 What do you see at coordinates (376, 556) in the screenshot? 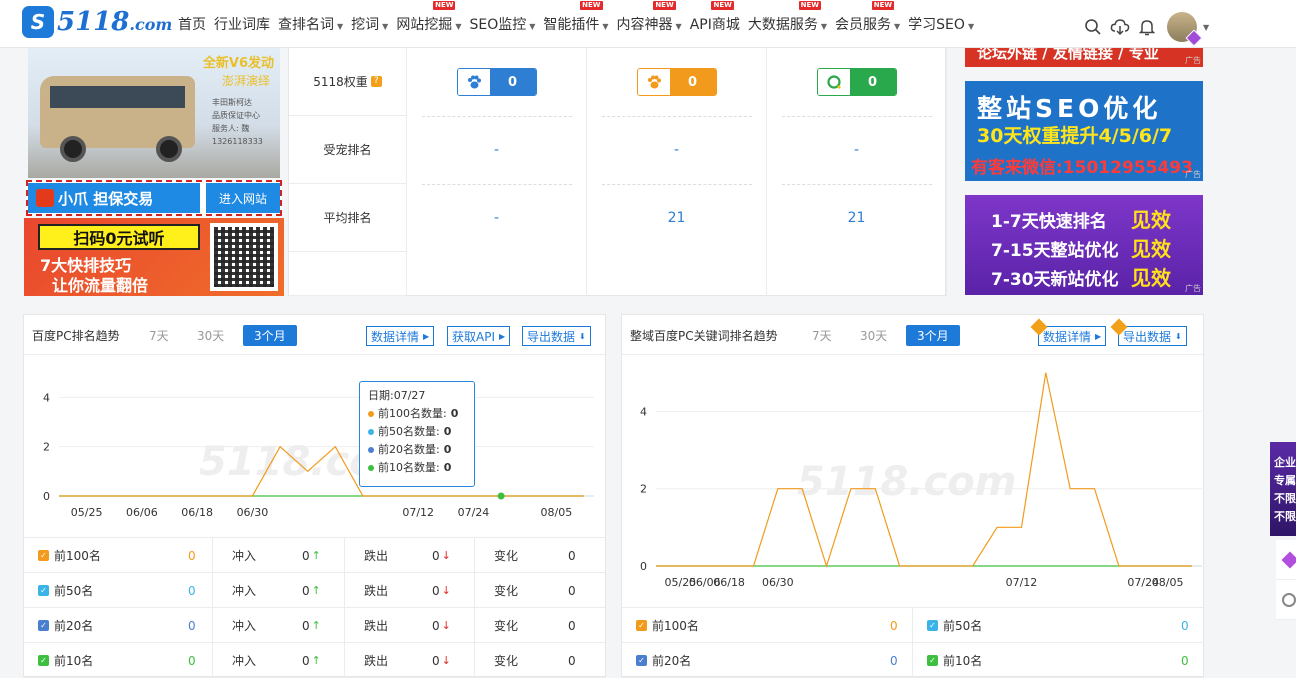
I see `drop-label: 跌出` at bounding box center [376, 556].